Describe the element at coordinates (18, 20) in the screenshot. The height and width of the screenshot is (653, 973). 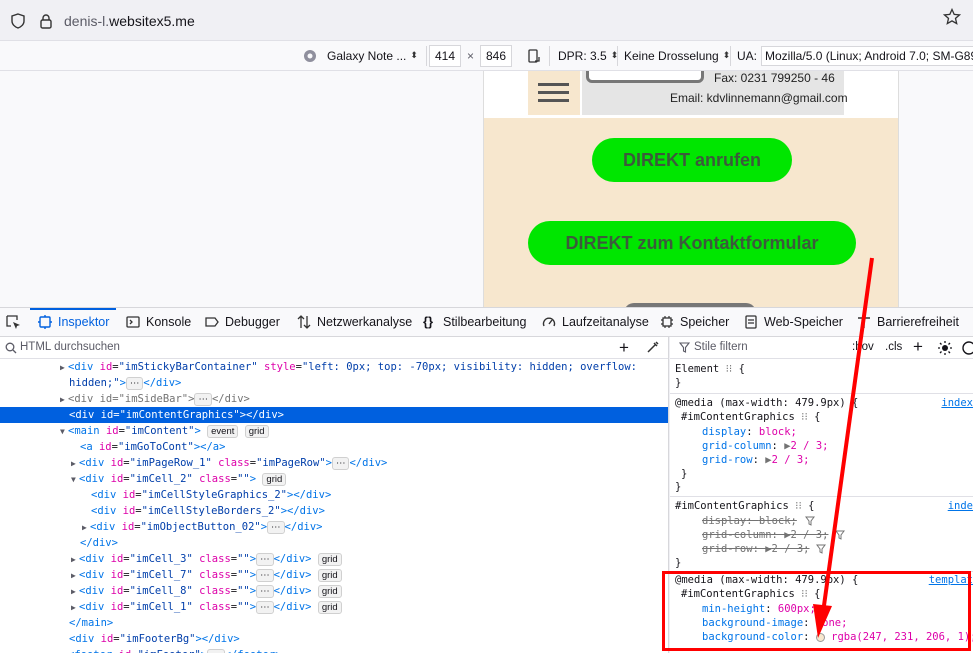
I see `tracking-shield-icon` at that location.